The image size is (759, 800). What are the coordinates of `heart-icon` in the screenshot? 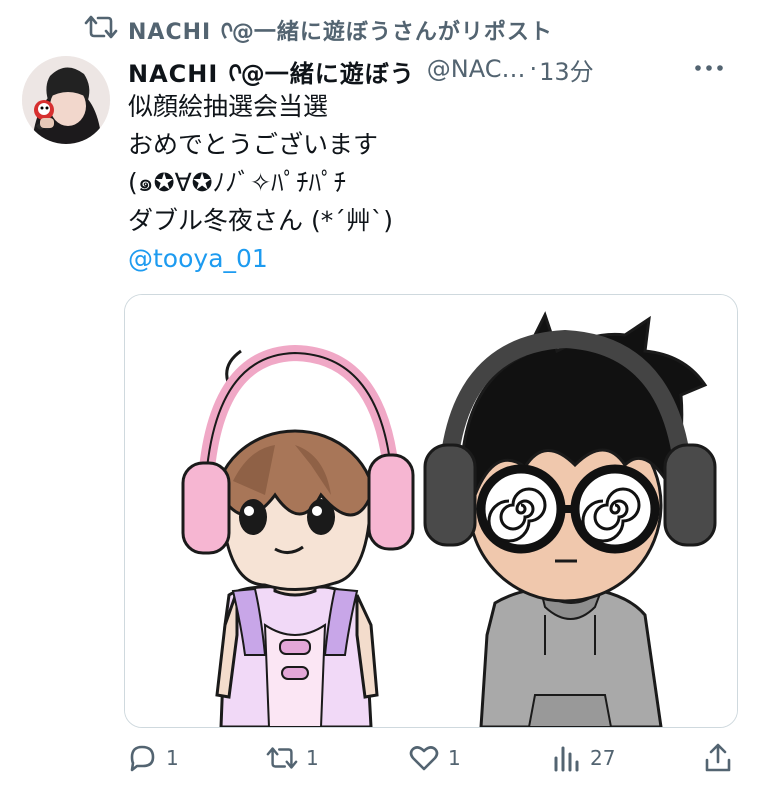 It's located at (424, 758).